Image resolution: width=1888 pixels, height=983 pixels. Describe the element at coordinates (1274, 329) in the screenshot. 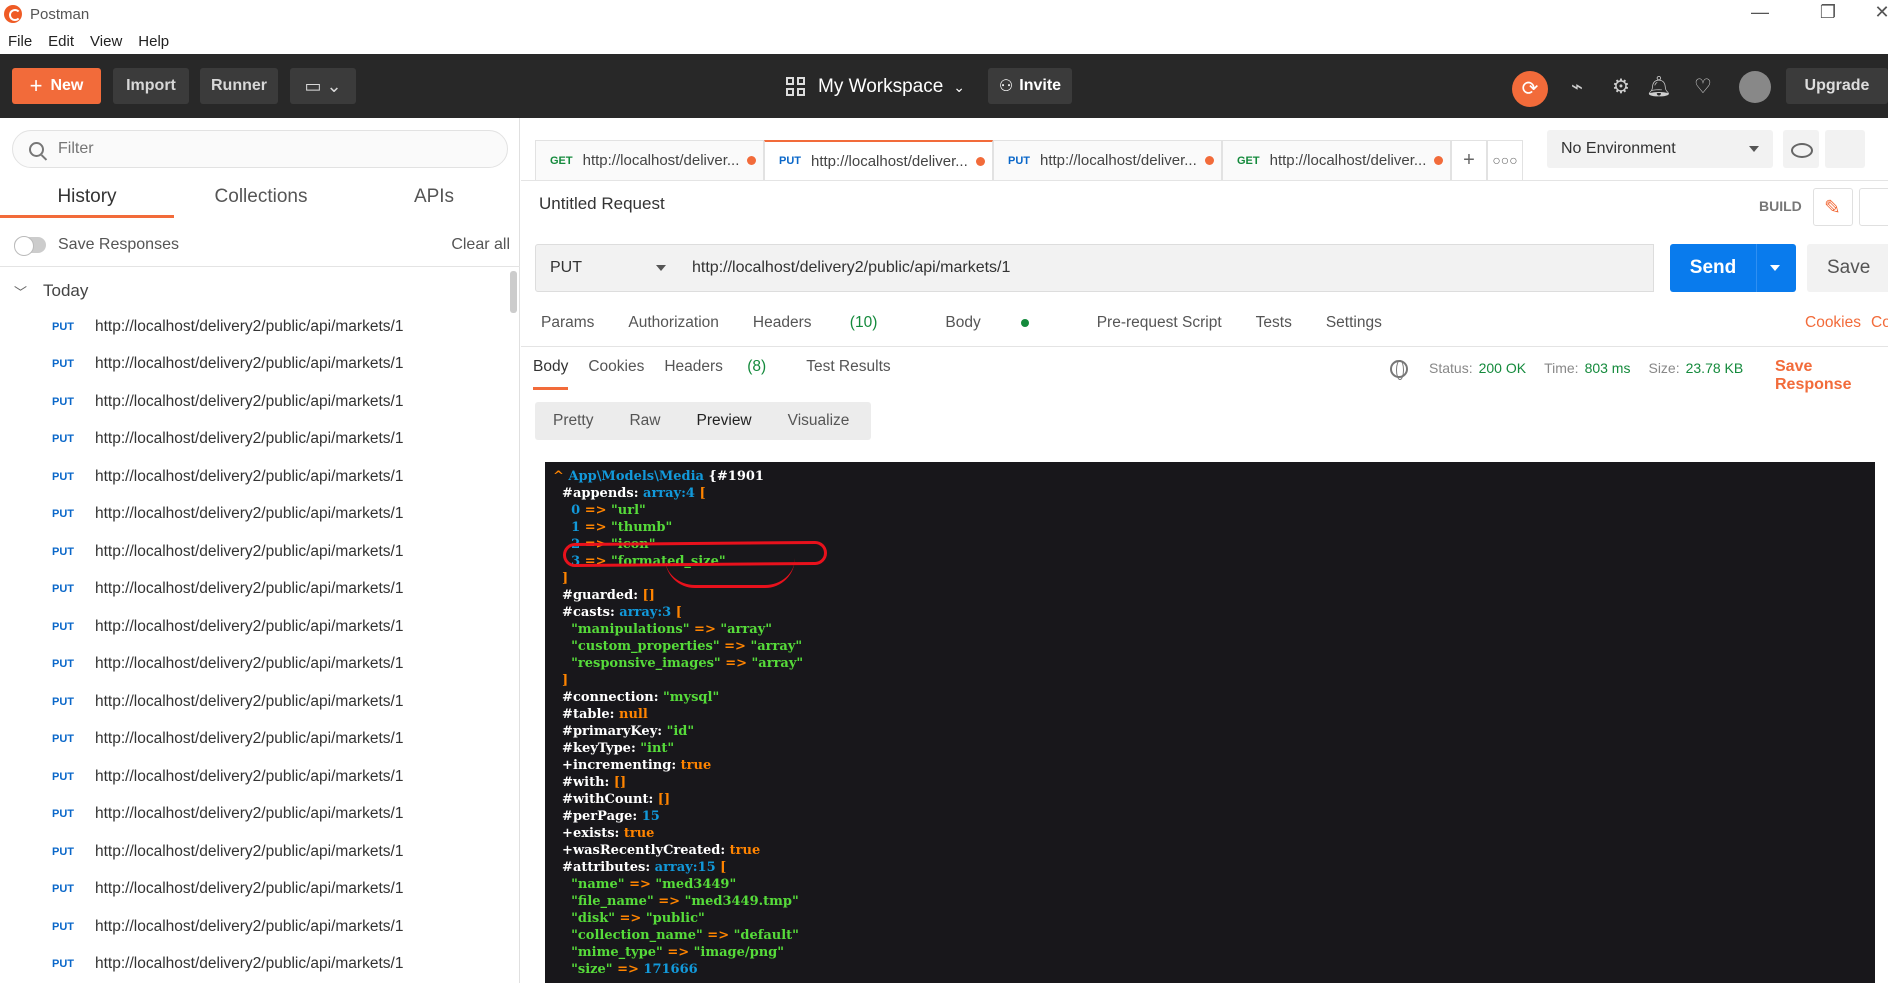

I see `tab-tests: Tests` at that location.